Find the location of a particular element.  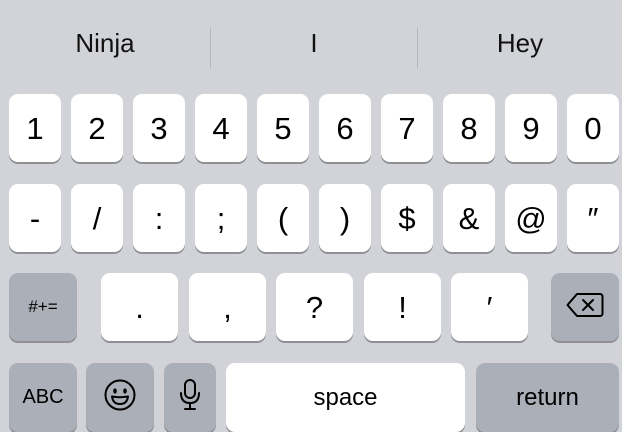

key-2: 2 is located at coordinates (97, 128).